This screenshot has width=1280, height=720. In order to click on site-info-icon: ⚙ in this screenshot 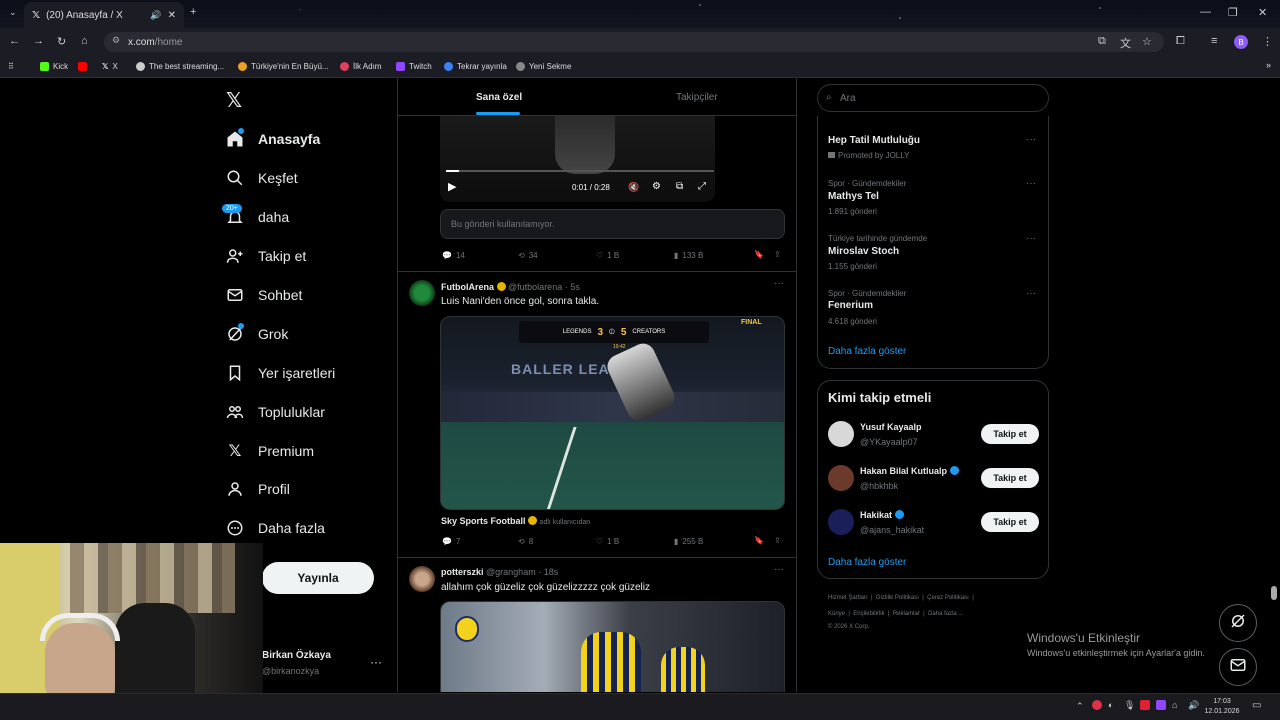, I will do `click(116, 40)`.